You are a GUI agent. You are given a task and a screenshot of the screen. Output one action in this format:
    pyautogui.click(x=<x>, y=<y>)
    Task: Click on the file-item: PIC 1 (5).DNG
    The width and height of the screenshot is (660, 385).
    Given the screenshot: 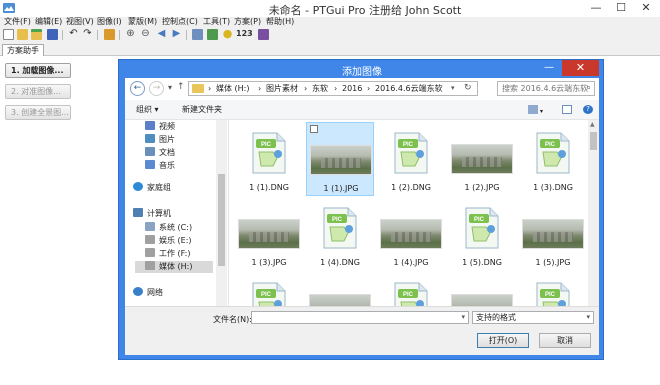 What is the action you would take?
    pyautogui.click(x=482, y=234)
    